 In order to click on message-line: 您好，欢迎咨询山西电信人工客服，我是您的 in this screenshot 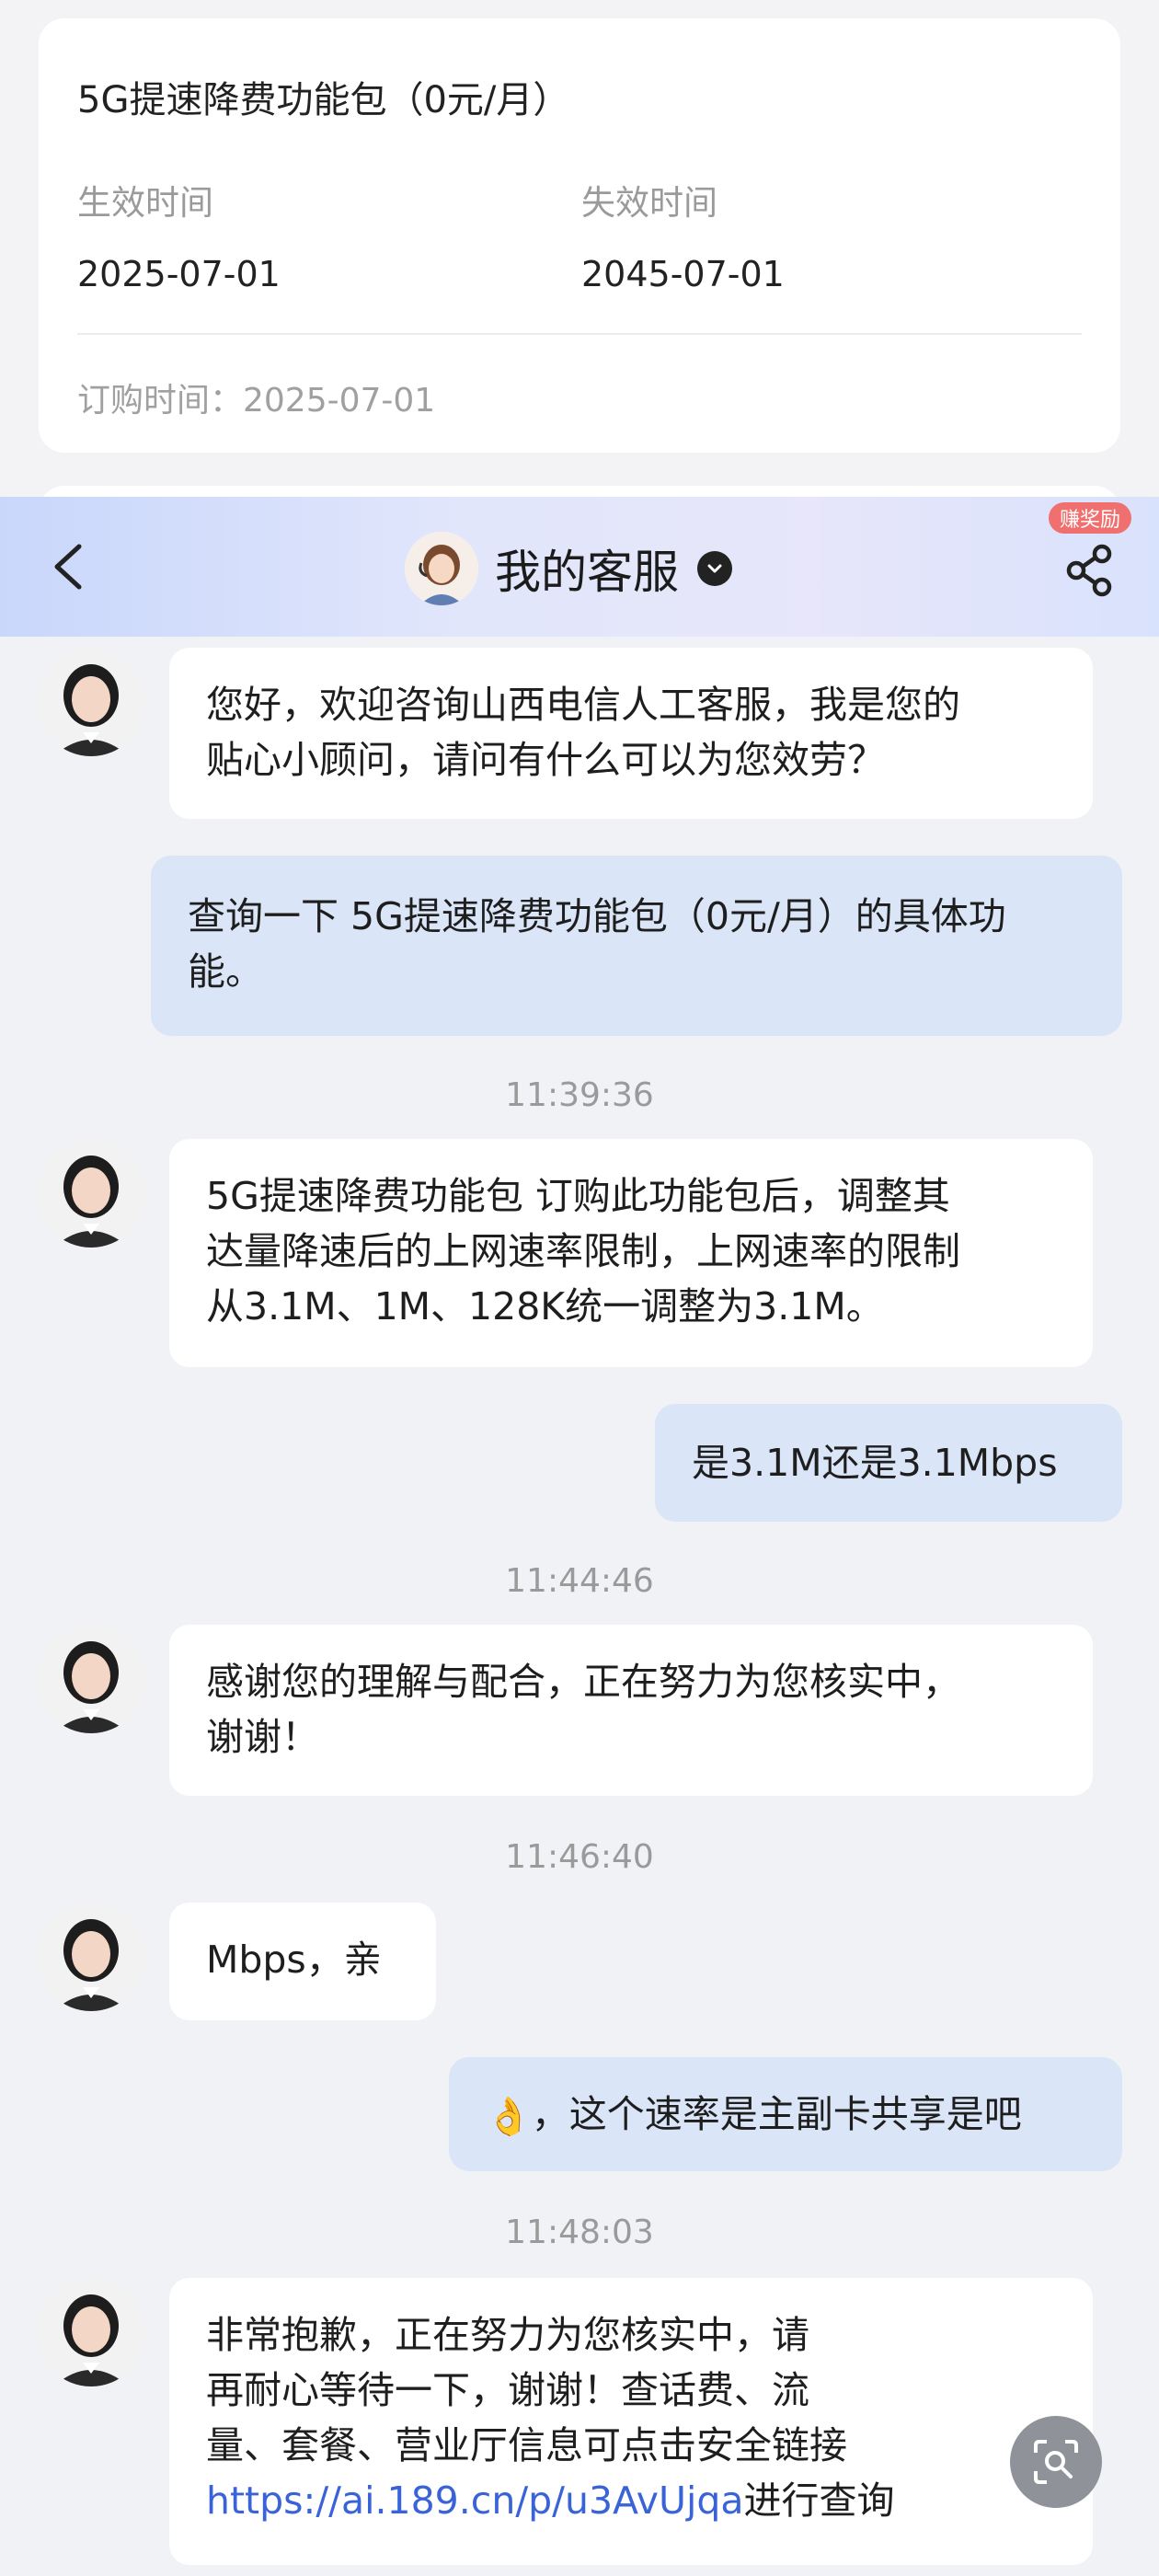, I will do `click(583, 705)`.